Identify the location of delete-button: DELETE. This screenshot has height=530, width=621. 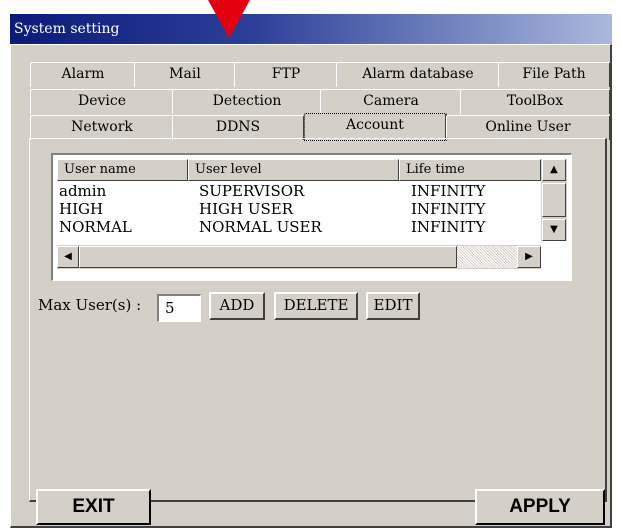
(316, 306).